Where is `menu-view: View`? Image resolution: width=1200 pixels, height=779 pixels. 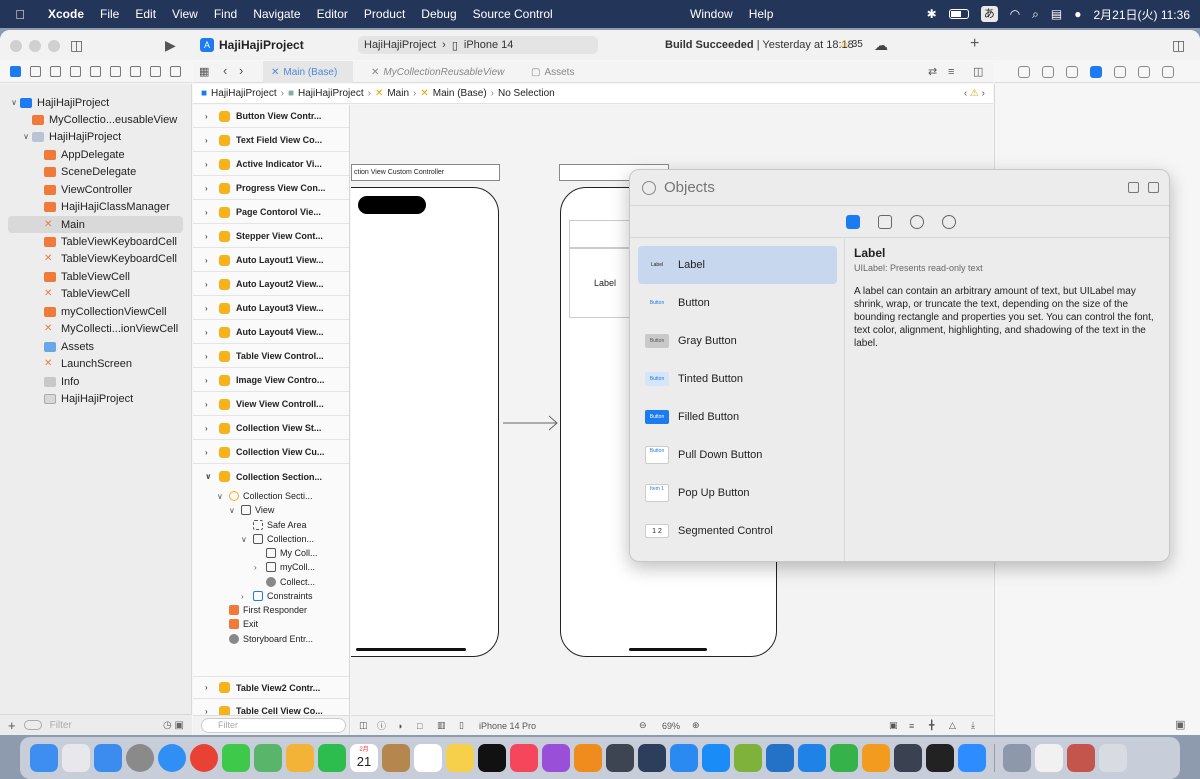
menu-view: View is located at coordinates (185, 14).